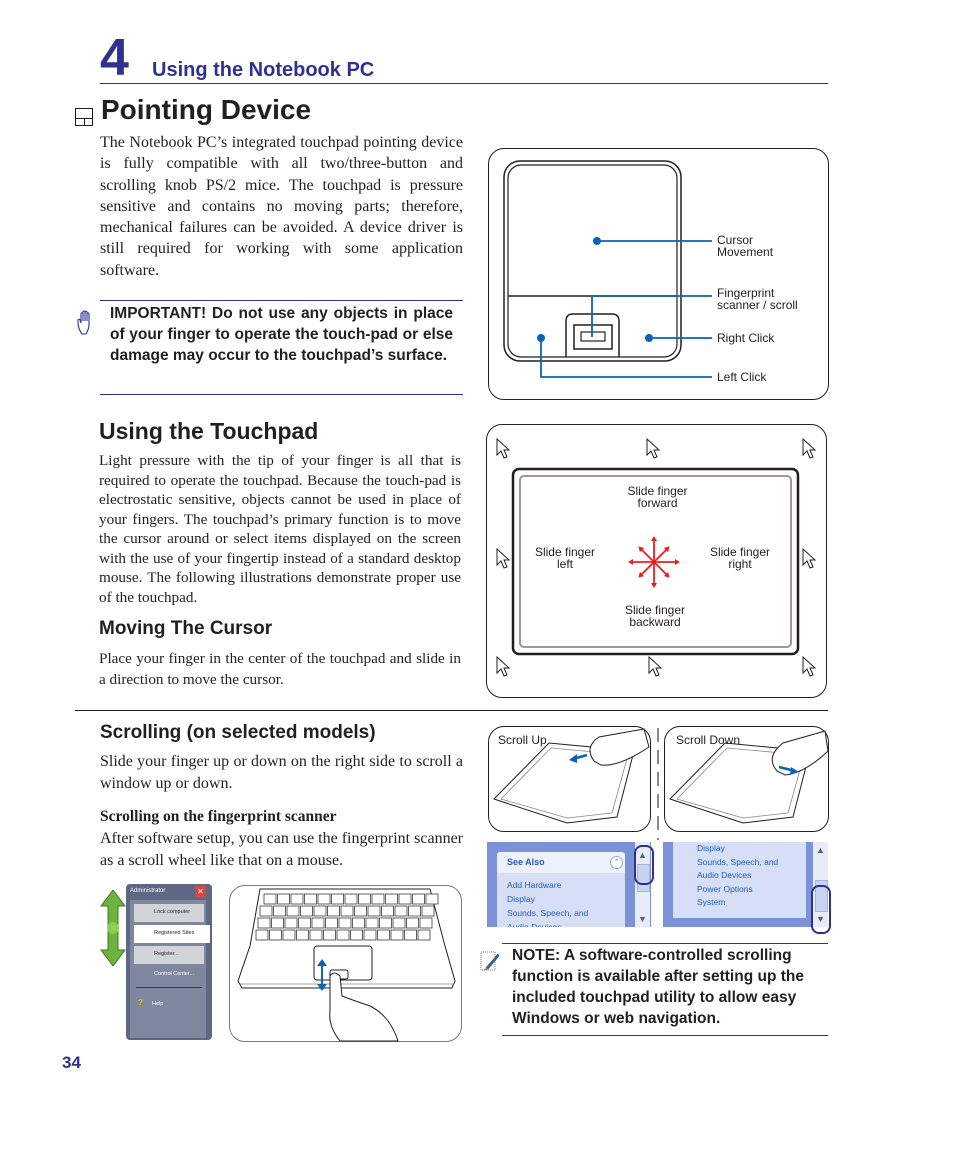 The height and width of the screenshot is (1155, 954). Describe the element at coordinates (547, 885) in the screenshot. I see `see-also-item: Add Hardware` at that location.